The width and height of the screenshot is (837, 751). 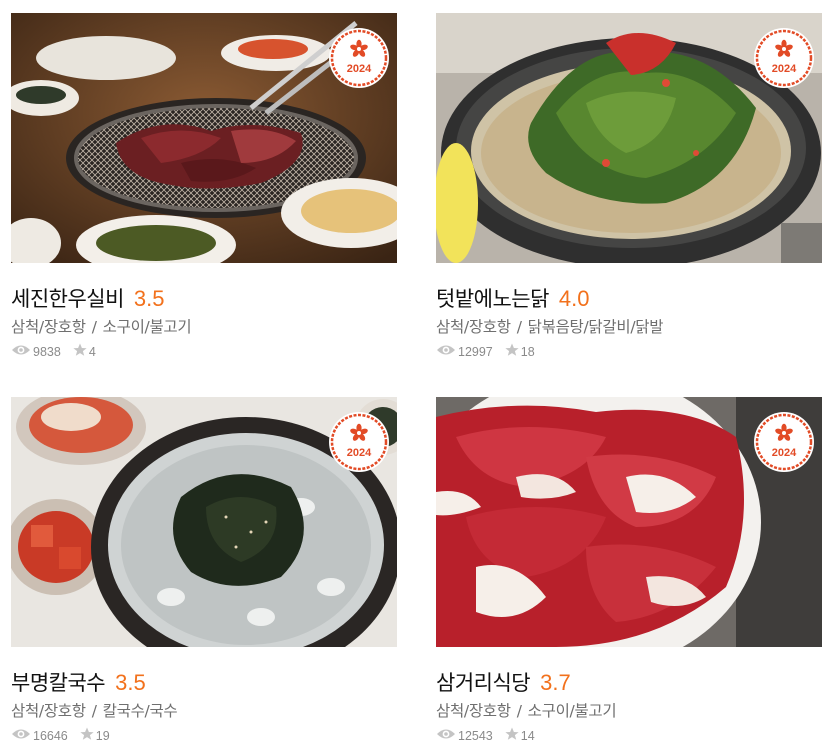 I want to click on view-count: 12997, so click(x=475, y=351).